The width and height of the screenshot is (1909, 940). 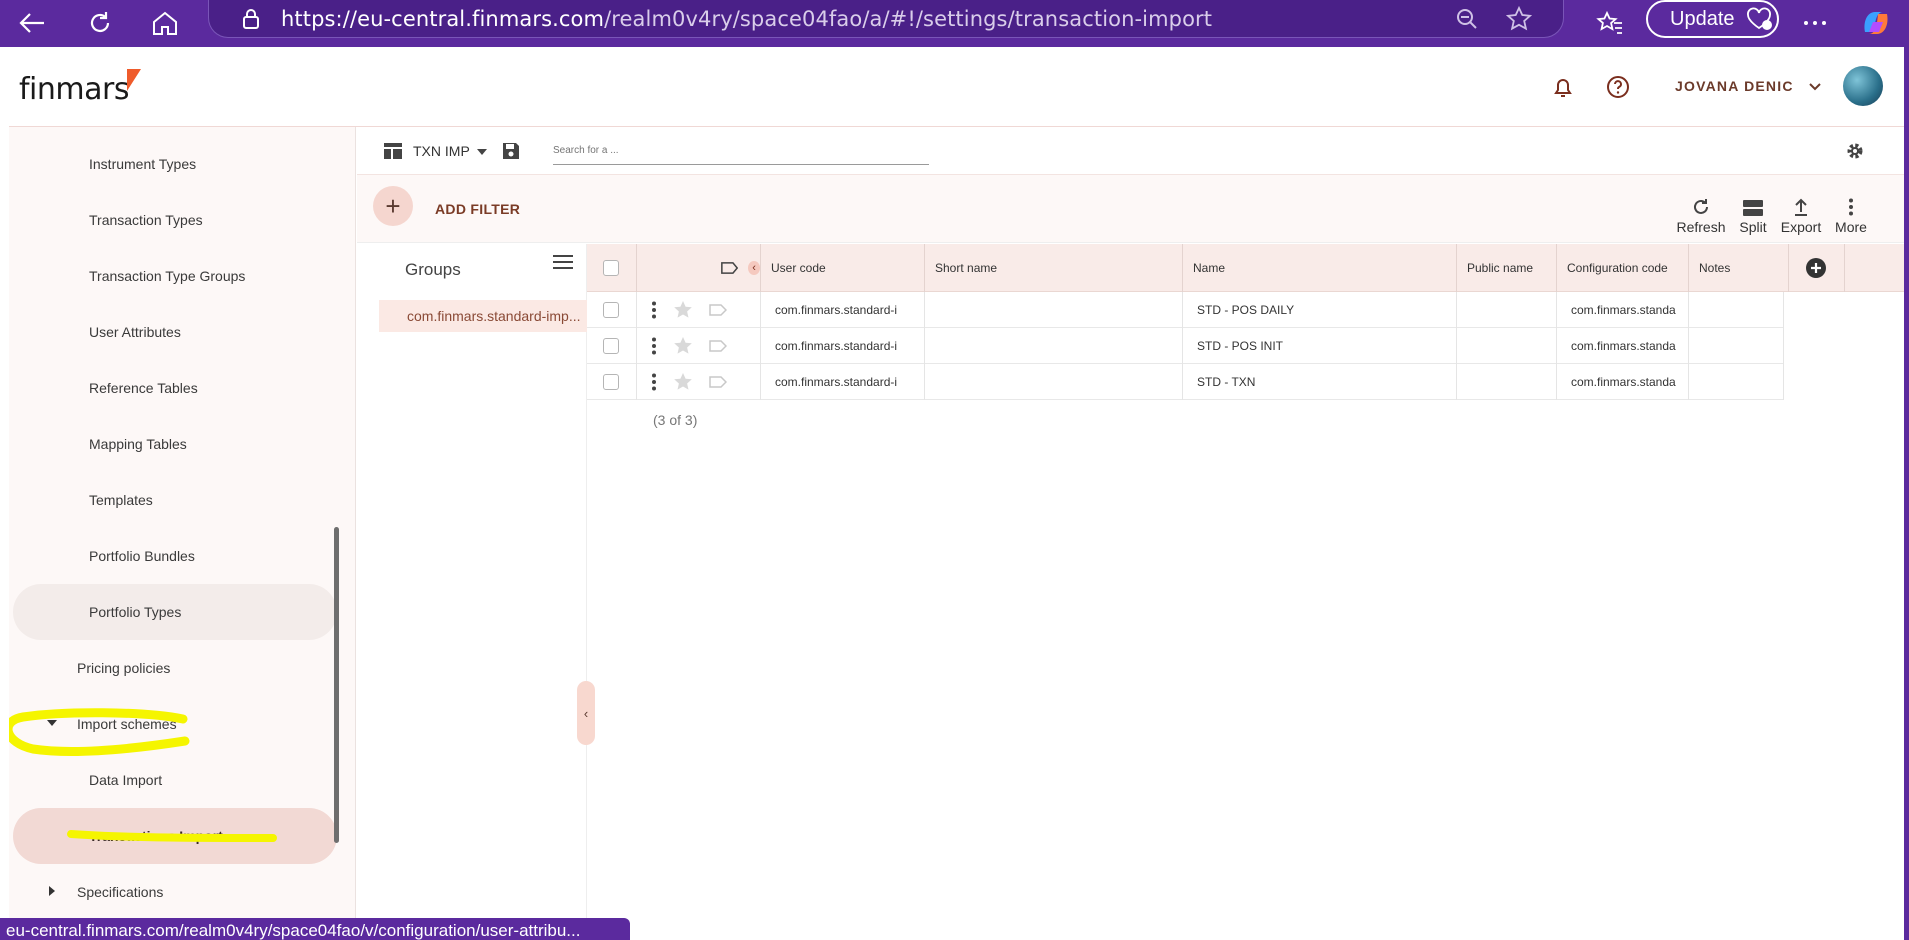 I want to click on help-icon, so click(x=1618, y=87).